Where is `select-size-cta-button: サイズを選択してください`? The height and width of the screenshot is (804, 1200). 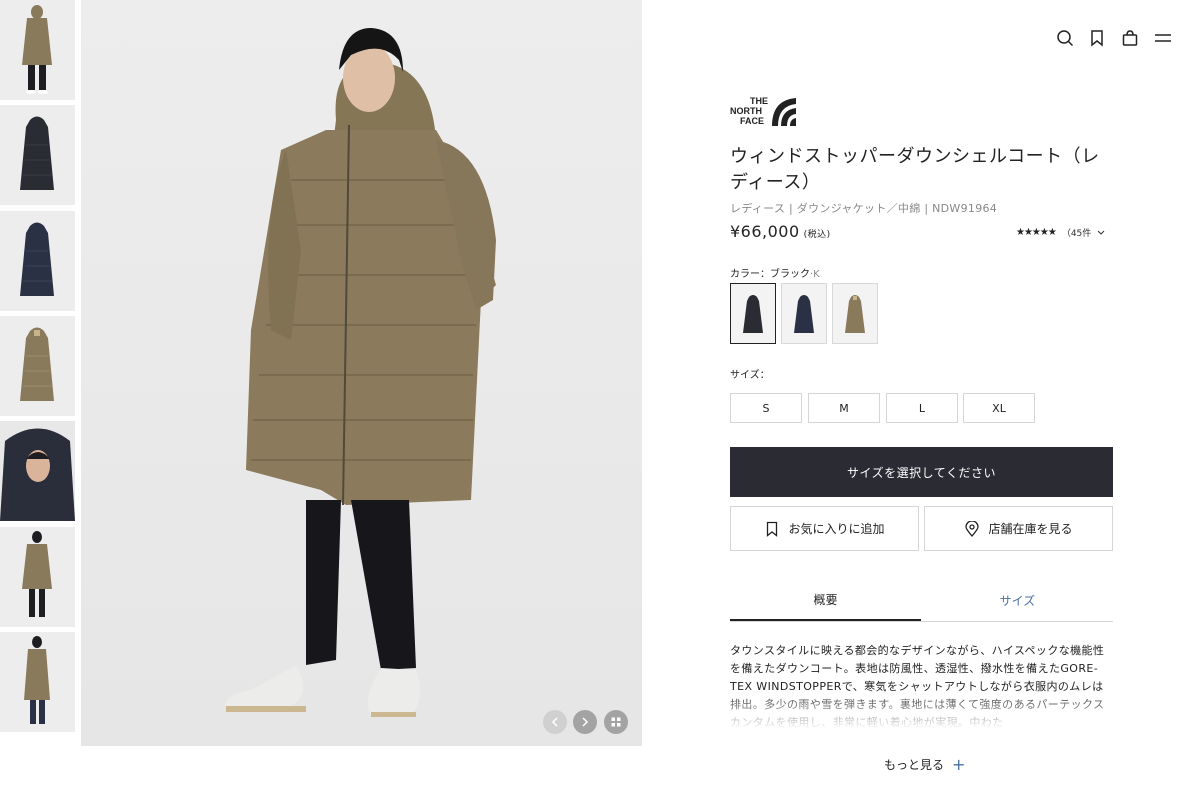
select-size-cta-button: サイズを選択してください is located at coordinates (921, 472).